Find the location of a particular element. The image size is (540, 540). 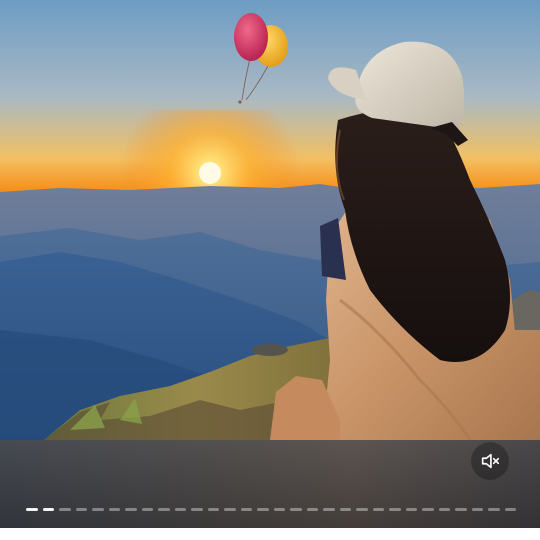

bottom-margin is located at coordinates (270, 534).